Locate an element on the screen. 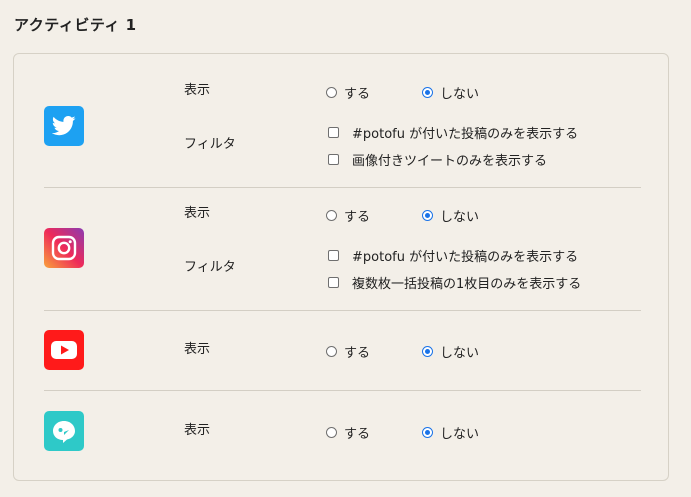 Image resolution: width=691 pixels, height=497 pixels. youtube-display-hide-radio: しない is located at coordinates (450, 351).